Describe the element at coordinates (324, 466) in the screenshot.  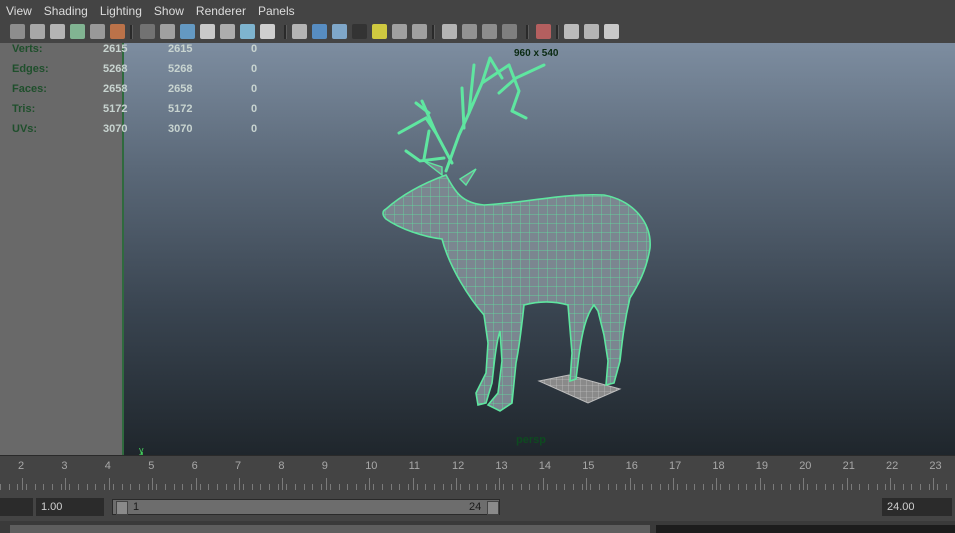
I see `frame-label: 9` at that location.